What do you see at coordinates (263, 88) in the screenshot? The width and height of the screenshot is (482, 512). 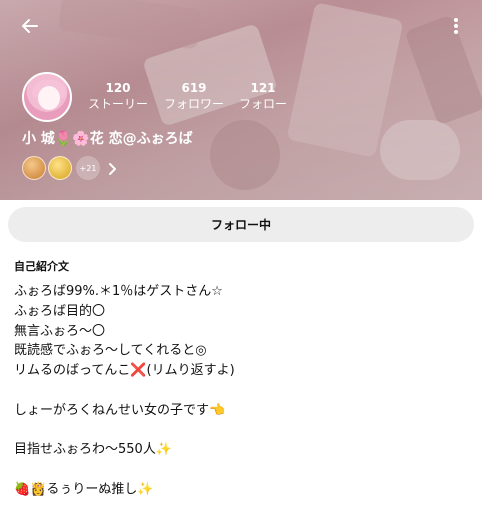 I see `stat-following-count: 121` at bounding box center [263, 88].